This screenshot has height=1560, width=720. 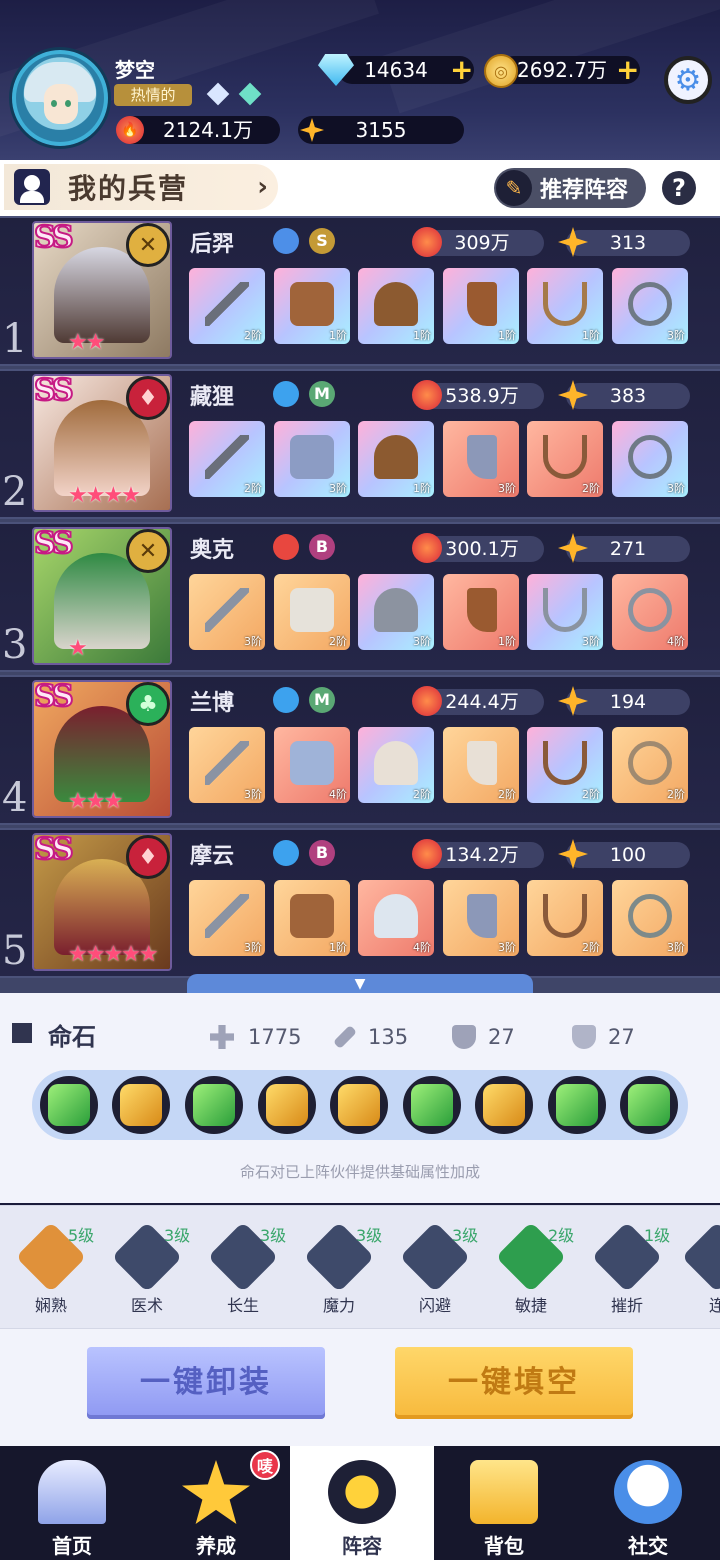 I want to click on fate-hp-value: 1775, so click(x=275, y=1037).